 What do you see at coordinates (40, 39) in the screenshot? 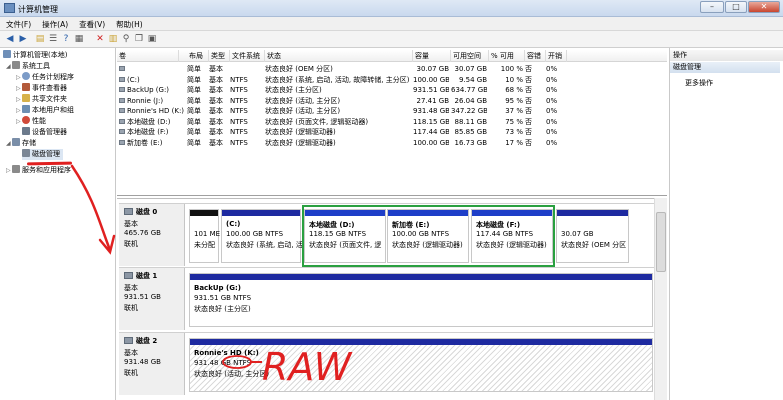
I see `folder-icon: ▤` at bounding box center [40, 39].